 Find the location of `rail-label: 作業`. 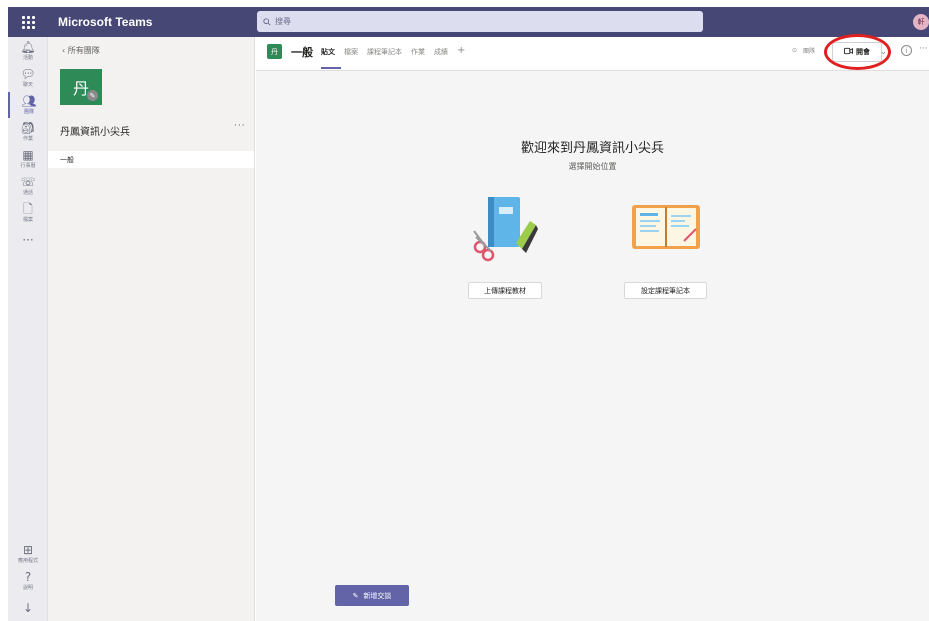

rail-label: 作業 is located at coordinates (27, 139).